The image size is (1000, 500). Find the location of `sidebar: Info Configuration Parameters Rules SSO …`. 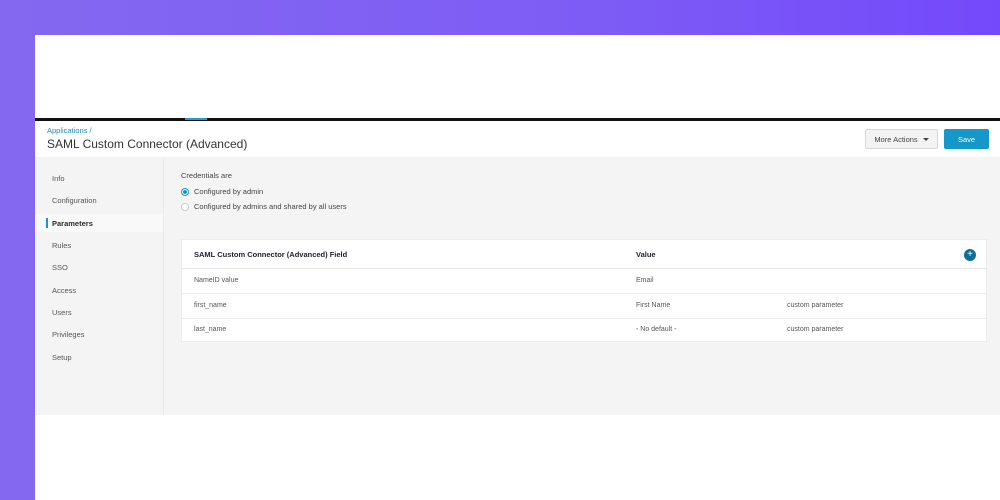

sidebar: Info Configuration Parameters Rules SSO … is located at coordinates (99, 286).